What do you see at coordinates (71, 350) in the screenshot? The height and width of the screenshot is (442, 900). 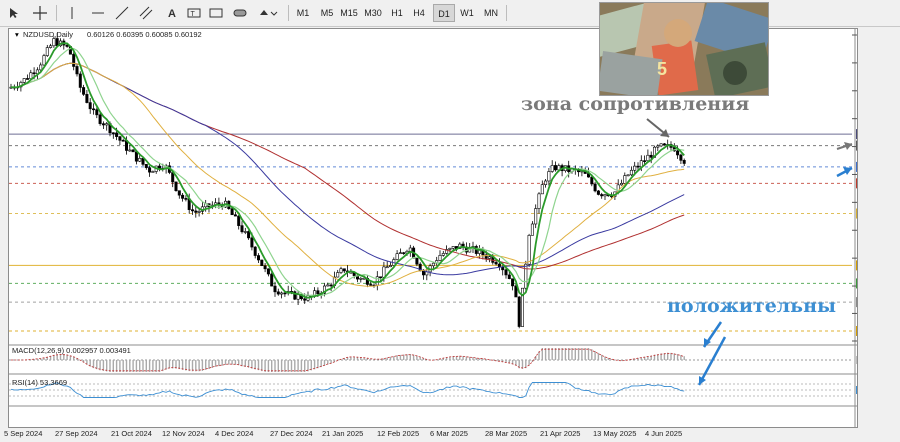 I see `macd-label: MACD(12,26,9) 0.002957 0.003491` at bounding box center [71, 350].